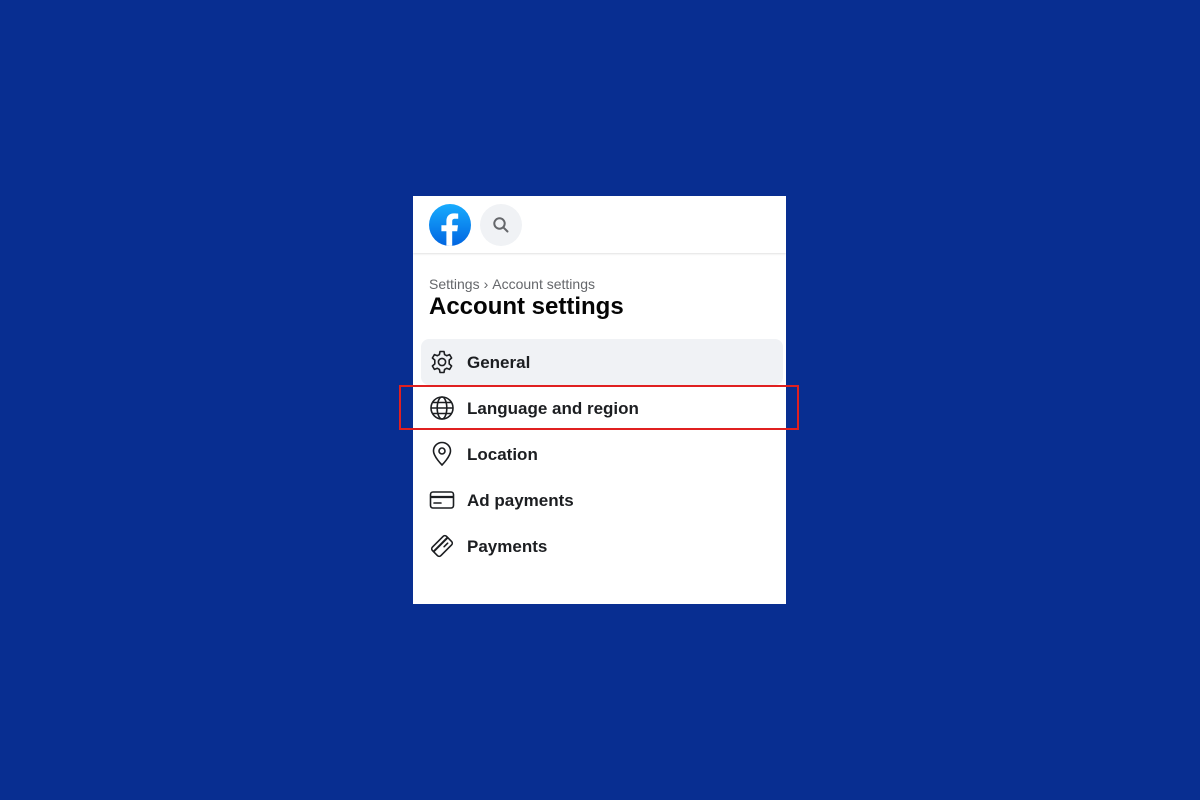  Describe the element at coordinates (553, 408) in the screenshot. I see `menu-item-label: Language and region` at that location.